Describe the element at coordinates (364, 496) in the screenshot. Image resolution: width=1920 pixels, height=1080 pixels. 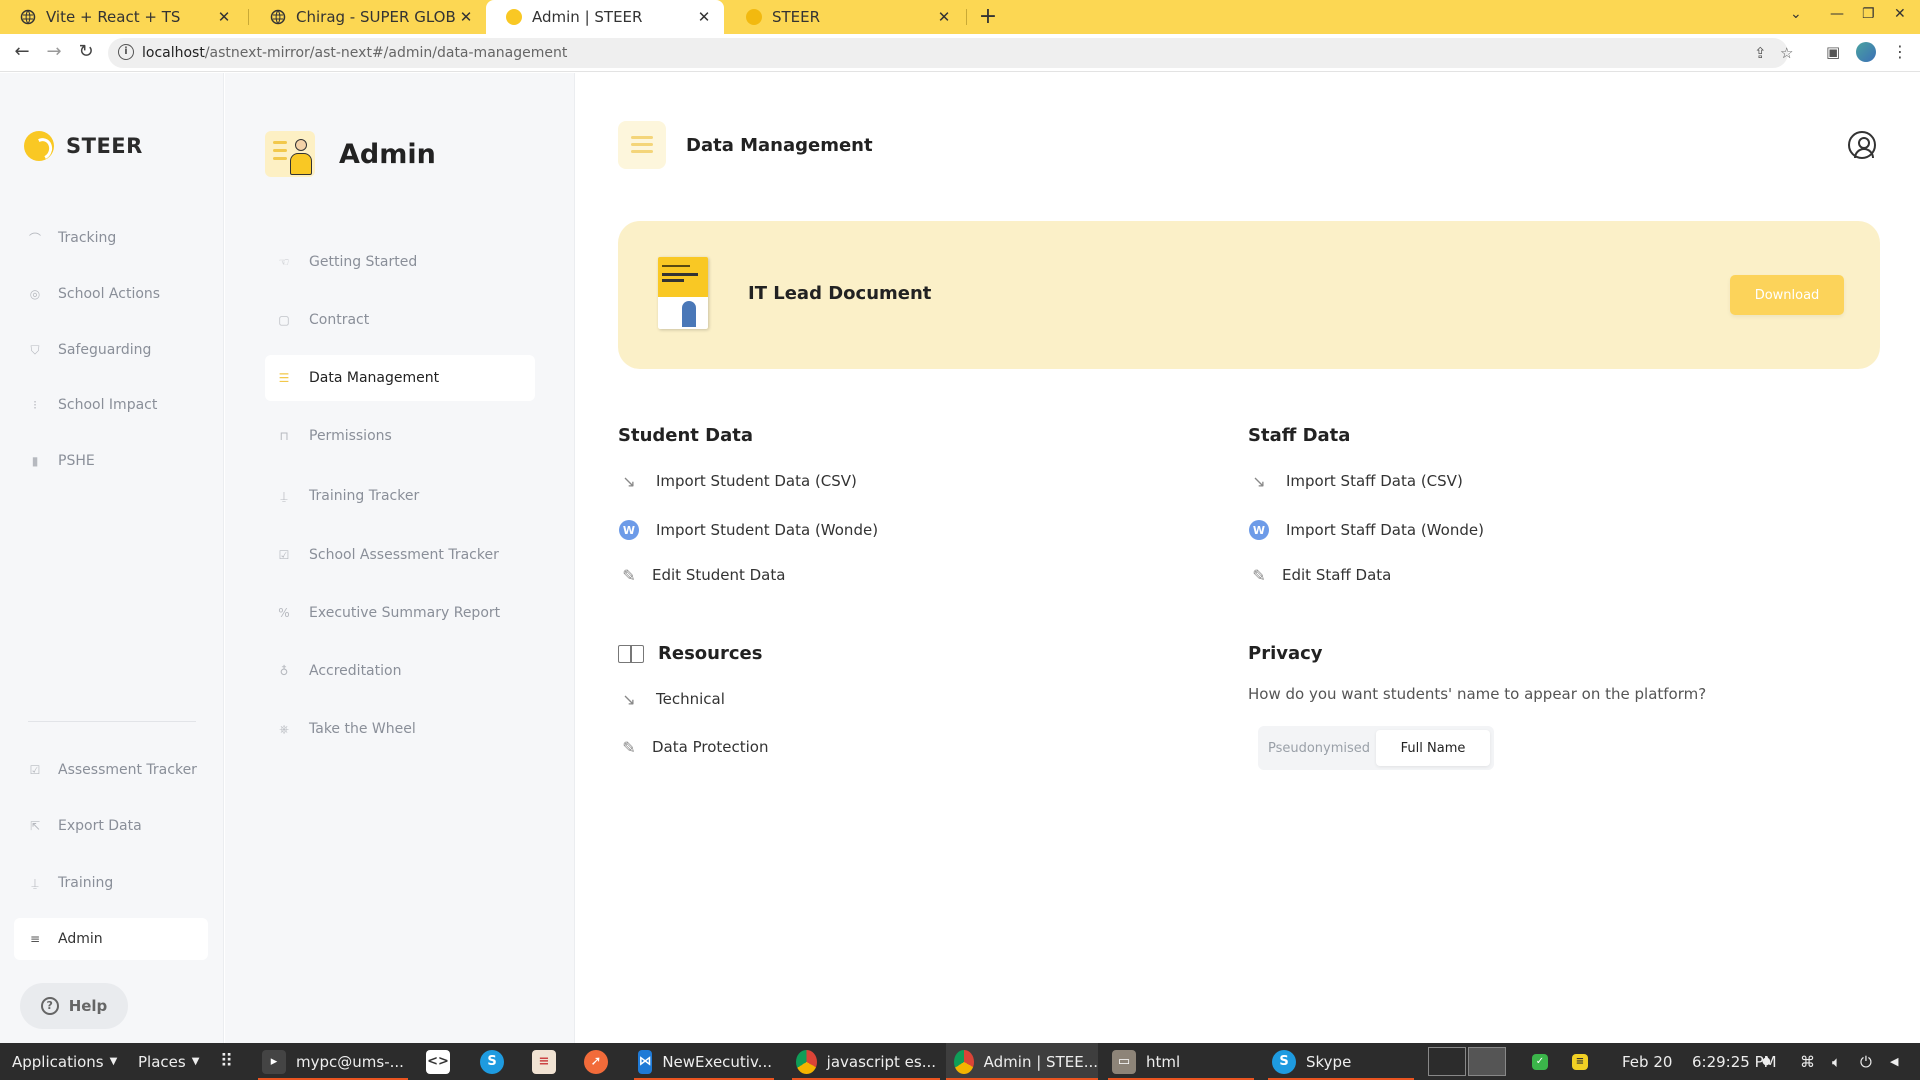
I see `subnav-item-label: Training Tracker` at that location.